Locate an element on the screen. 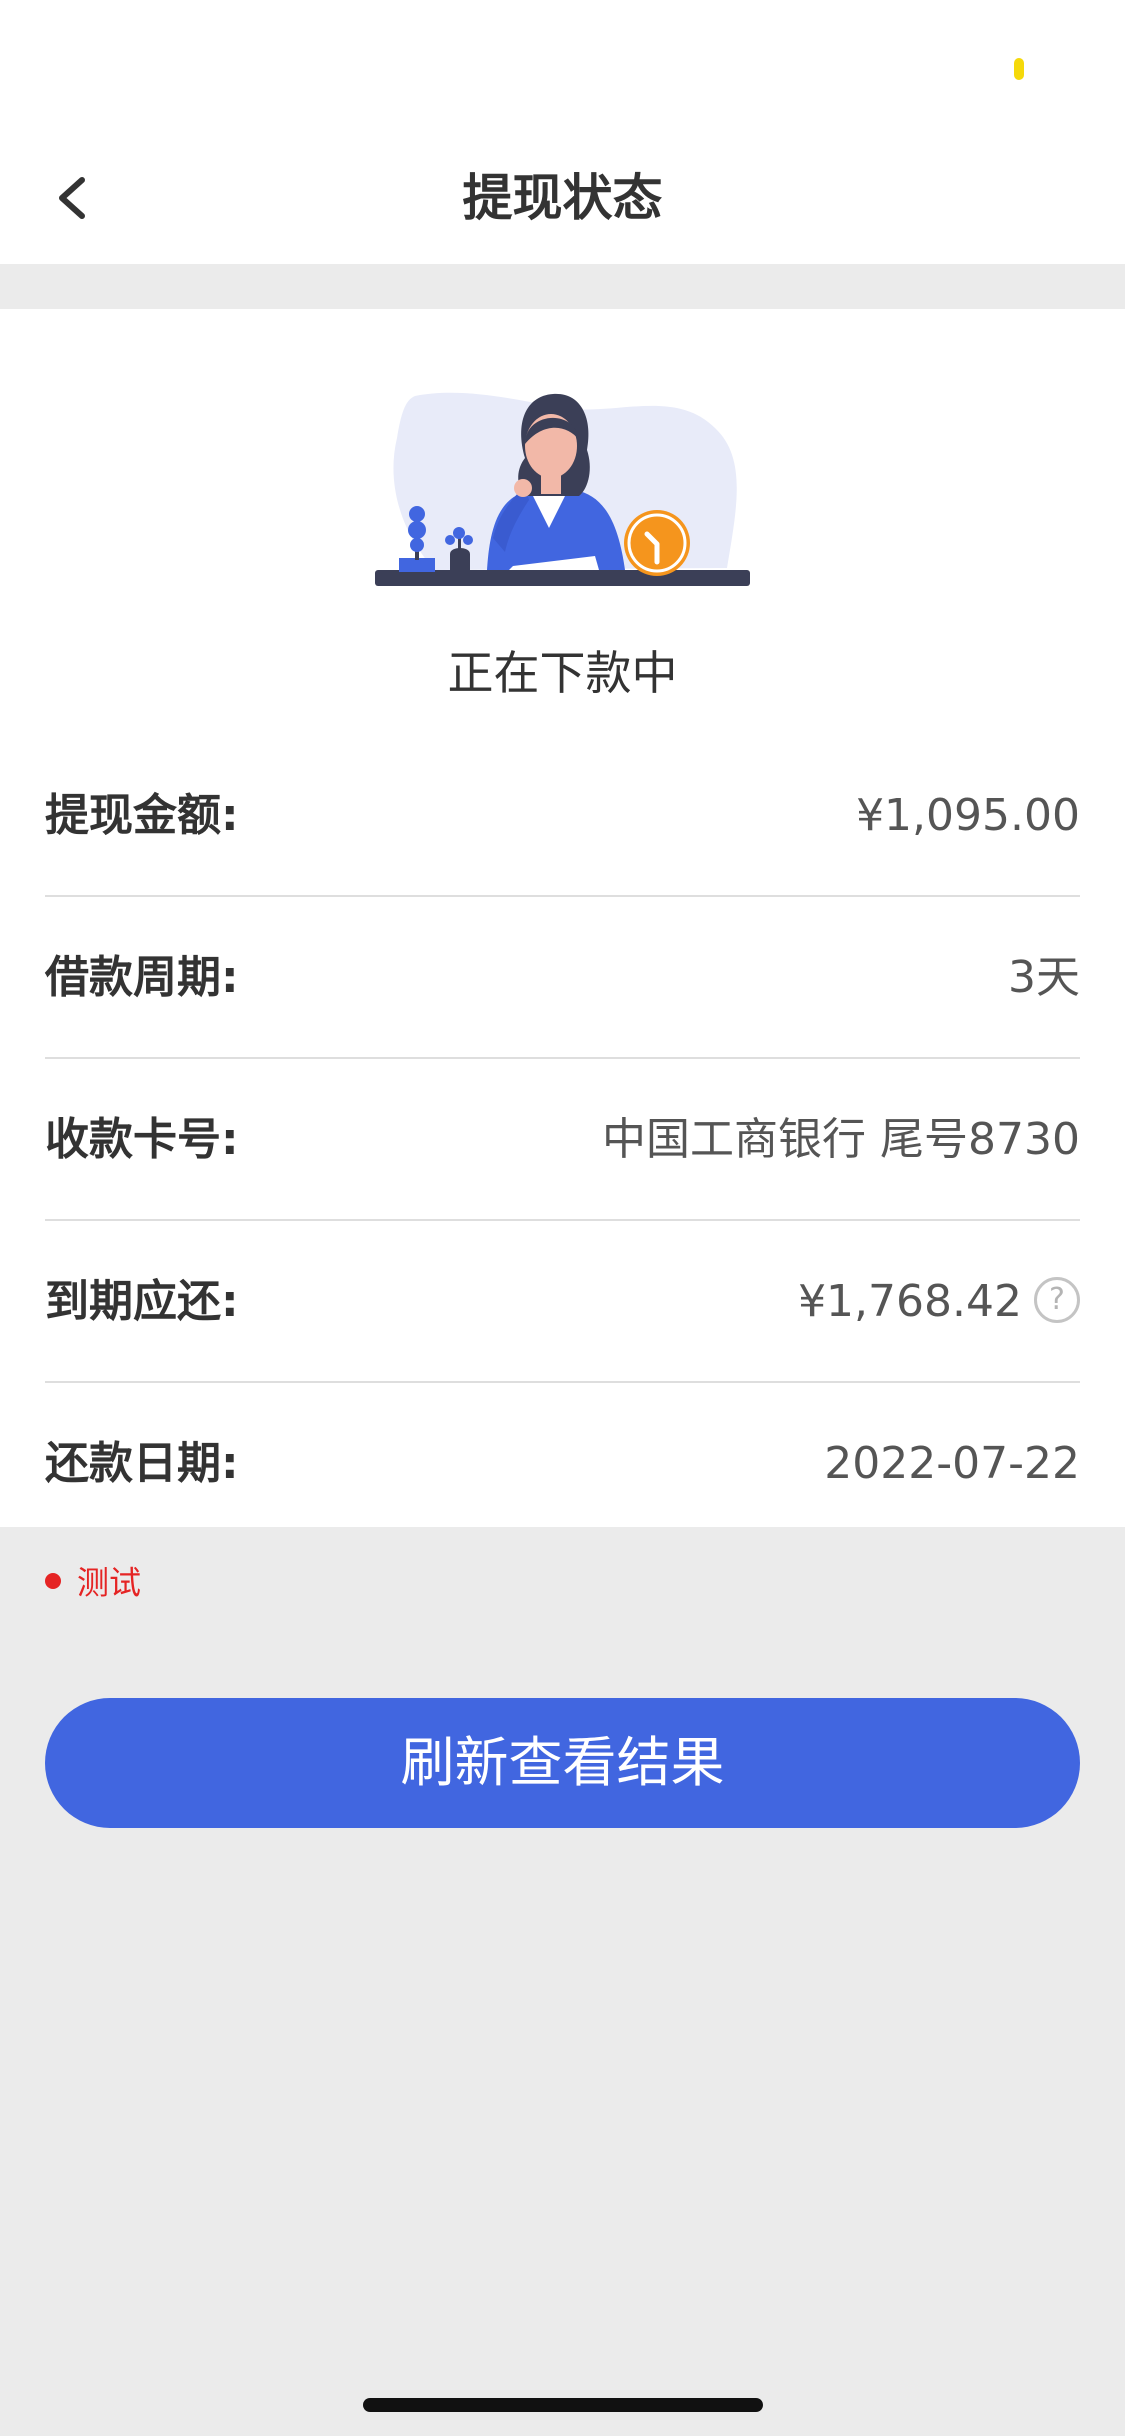 The height and width of the screenshot is (2436, 1125). page-title: 提现状态 is located at coordinates (562, 198).